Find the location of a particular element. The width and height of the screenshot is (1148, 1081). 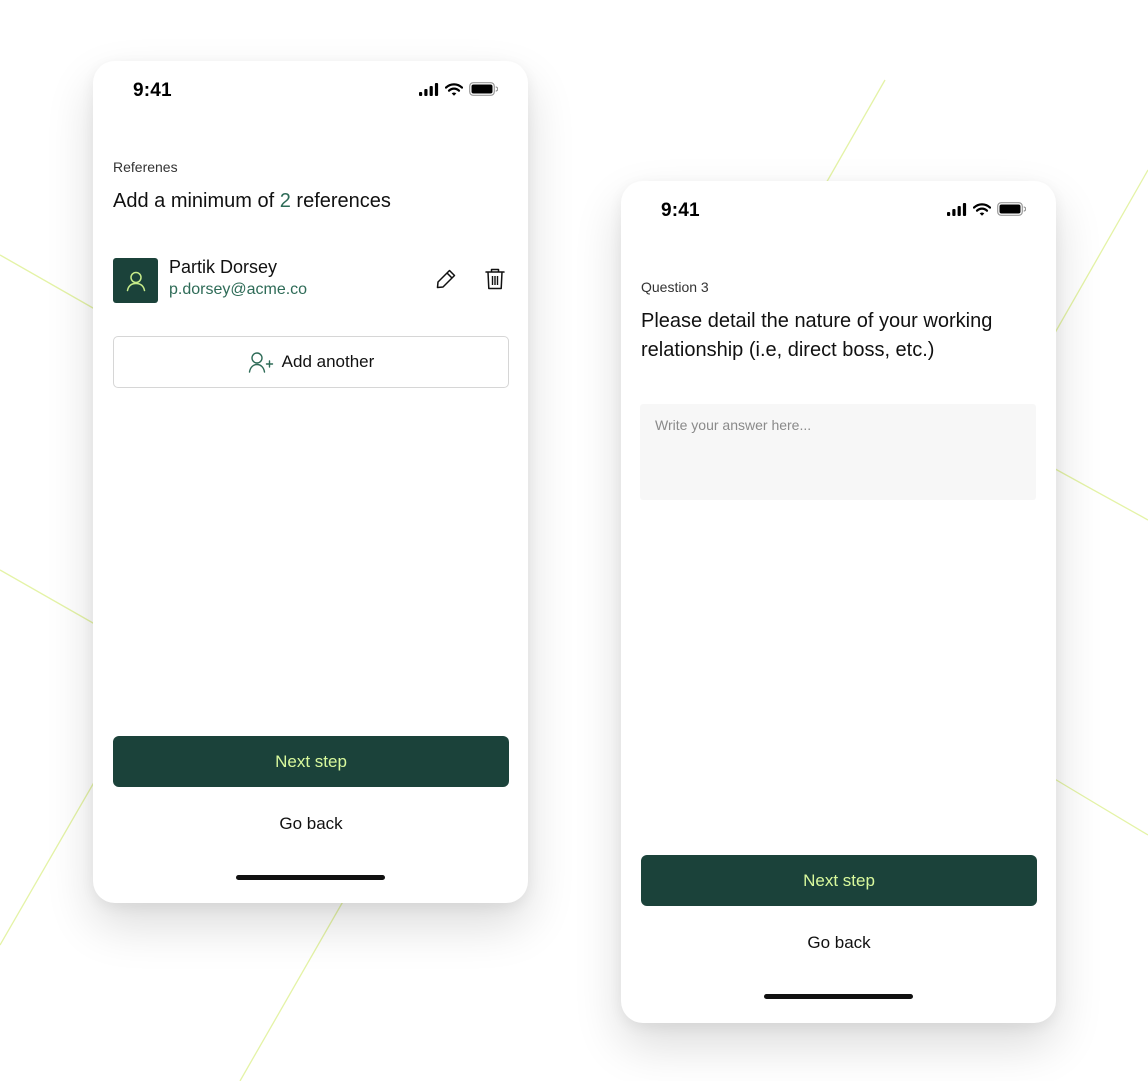

user-icon is located at coordinates (135, 281).